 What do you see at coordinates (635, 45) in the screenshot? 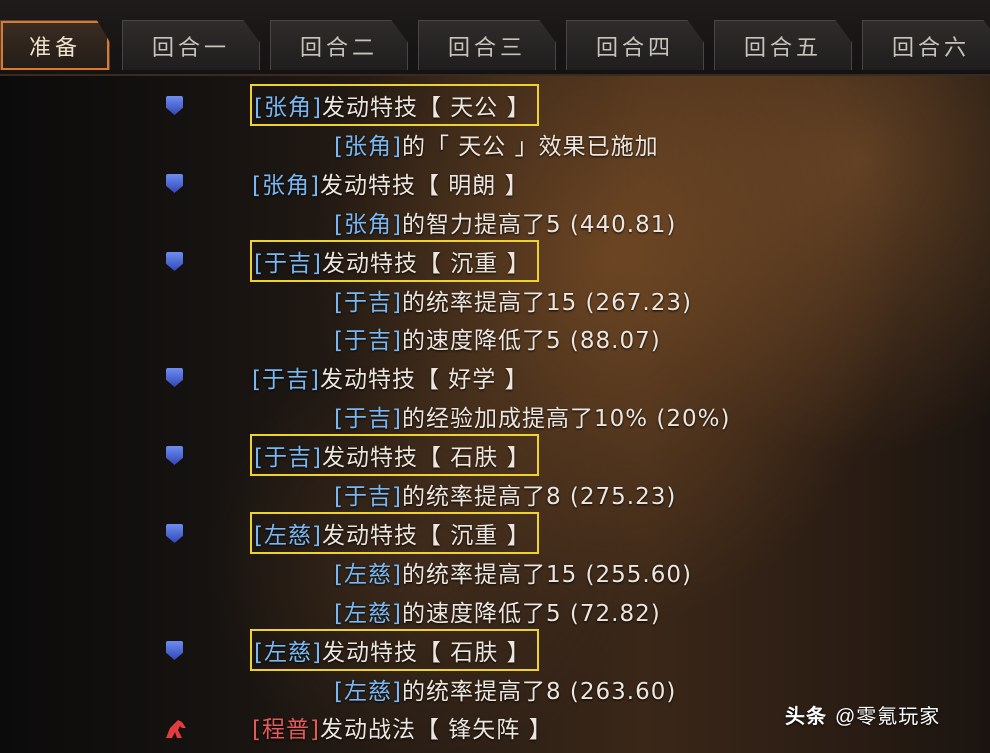
I see `tab-round-4: 回合四` at bounding box center [635, 45].